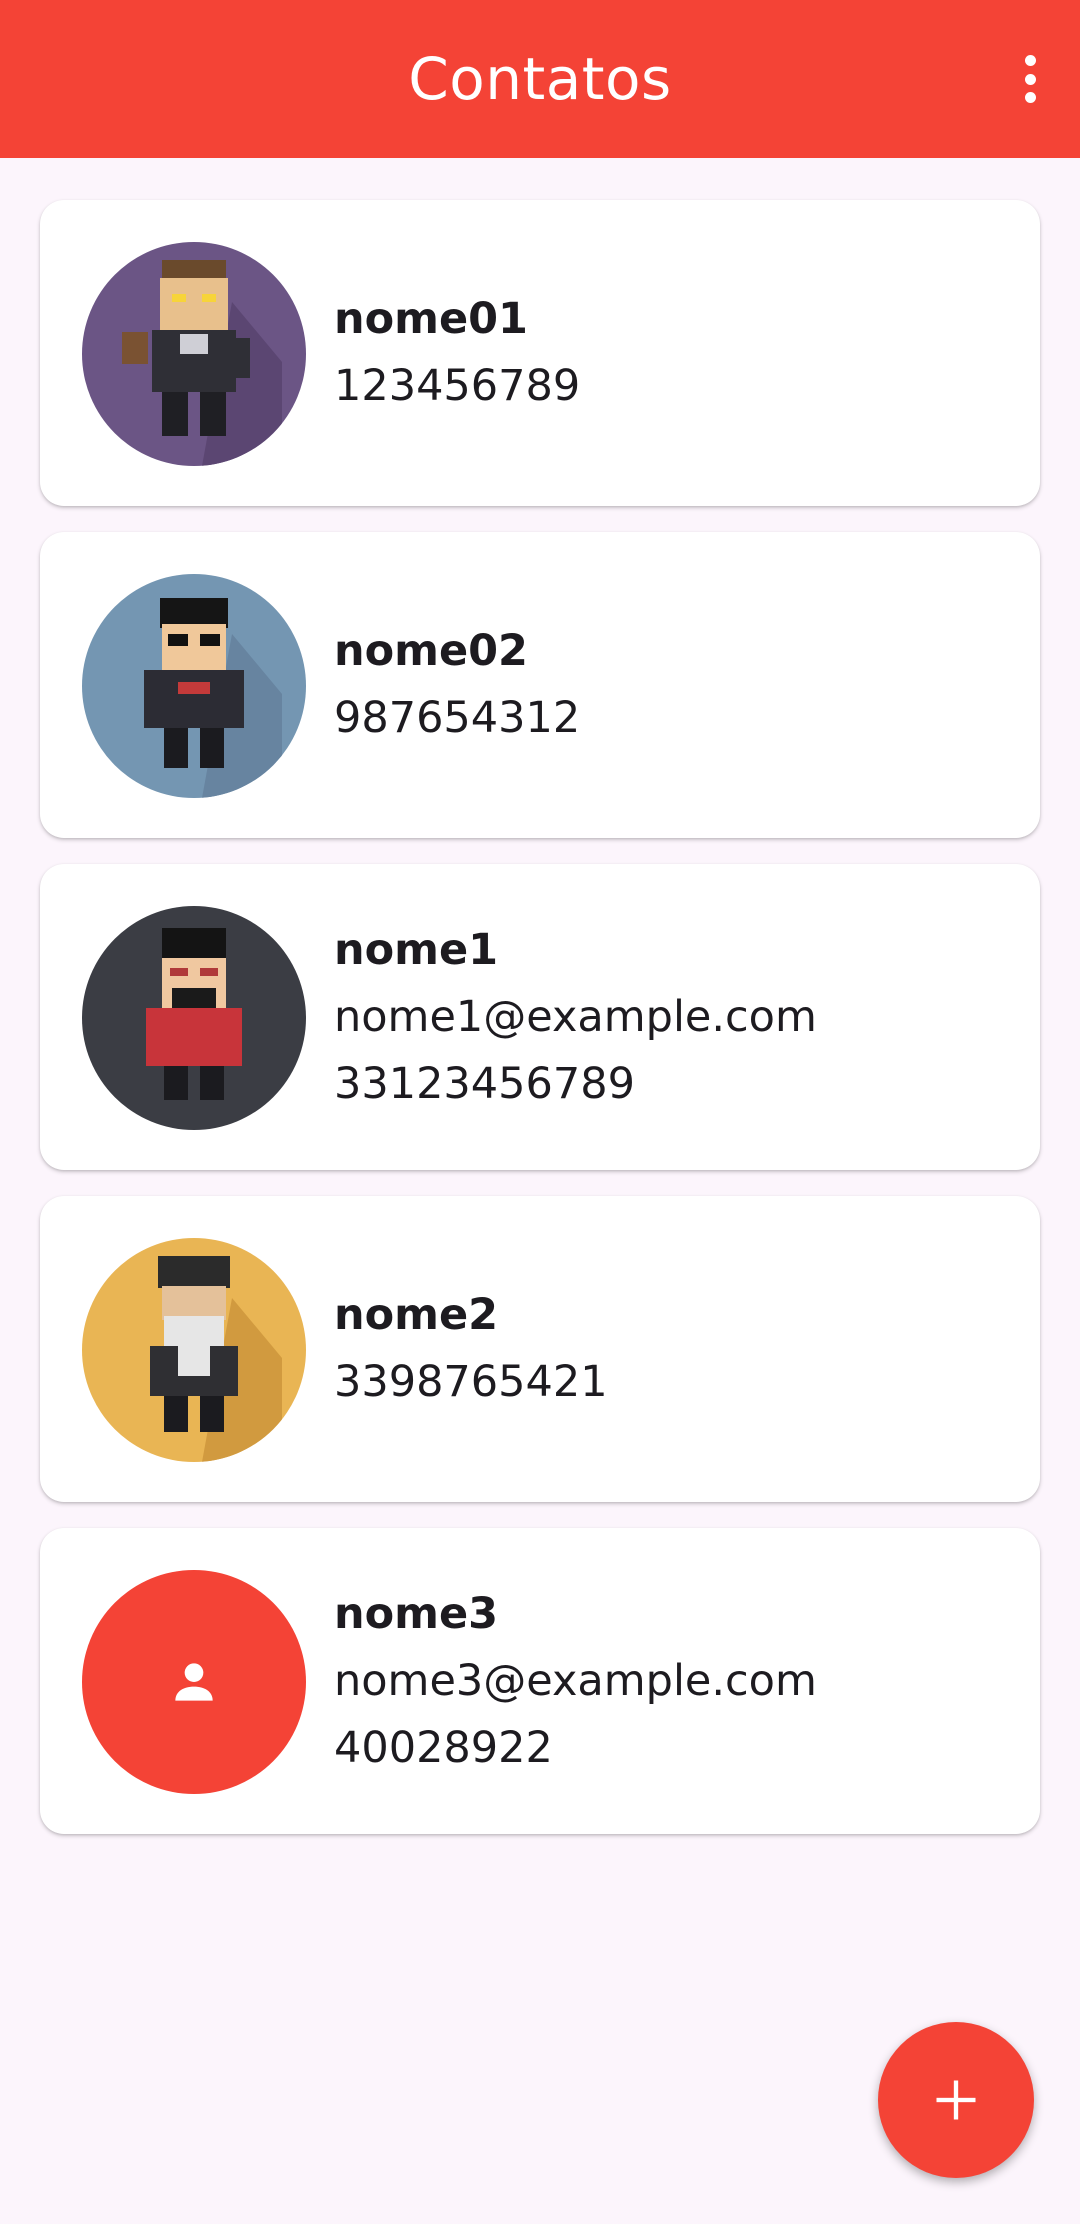 The width and height of the screenshot is (1080, 2224). What do you see at coordinates (575, 1680) in the screenshot?
I see `contact-email: nome3@example.com` at bounding box center [575, 1680].